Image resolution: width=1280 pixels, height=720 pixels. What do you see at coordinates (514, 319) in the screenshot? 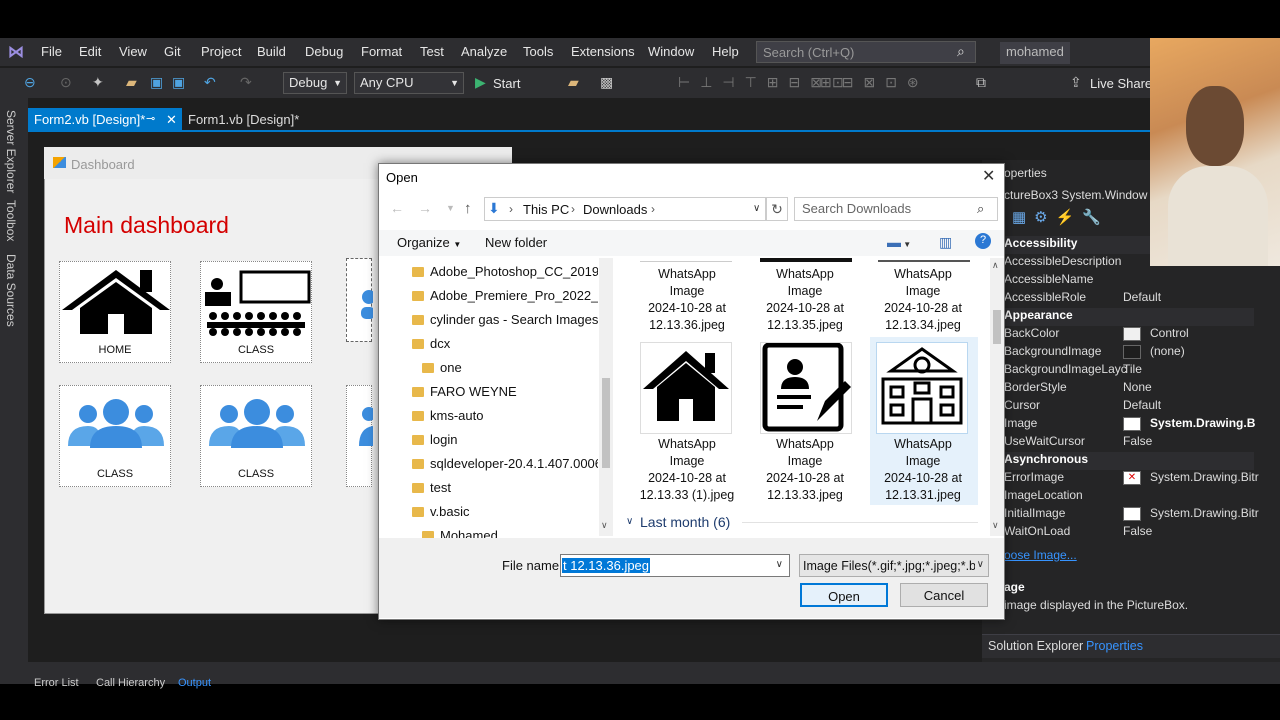
I see `folder-tree-item: cylinder gas - Search Images_file` at bounding box center [514, 319].